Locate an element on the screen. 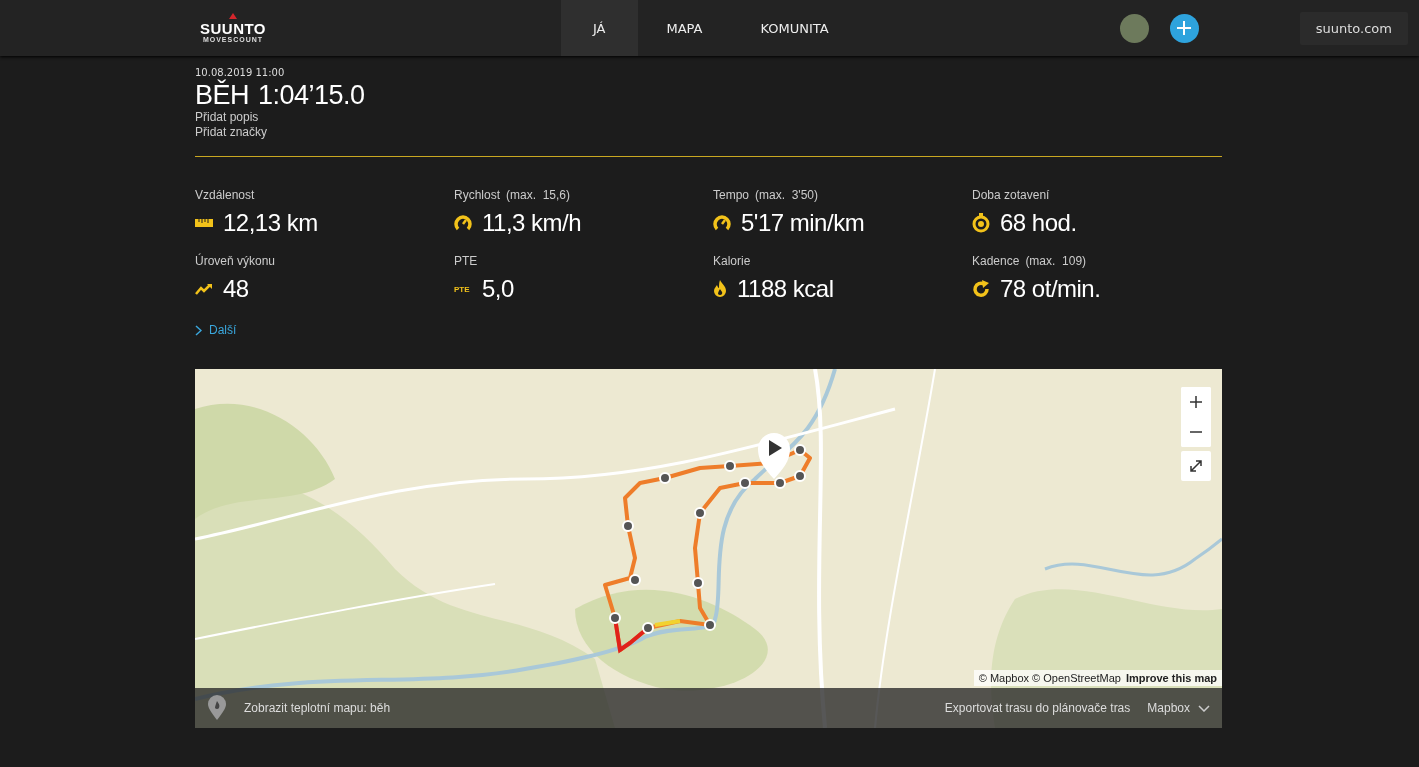 The height and width of the screenshot is (767, 1419). trend-arrow-icon is located at coordinates (204, 289).